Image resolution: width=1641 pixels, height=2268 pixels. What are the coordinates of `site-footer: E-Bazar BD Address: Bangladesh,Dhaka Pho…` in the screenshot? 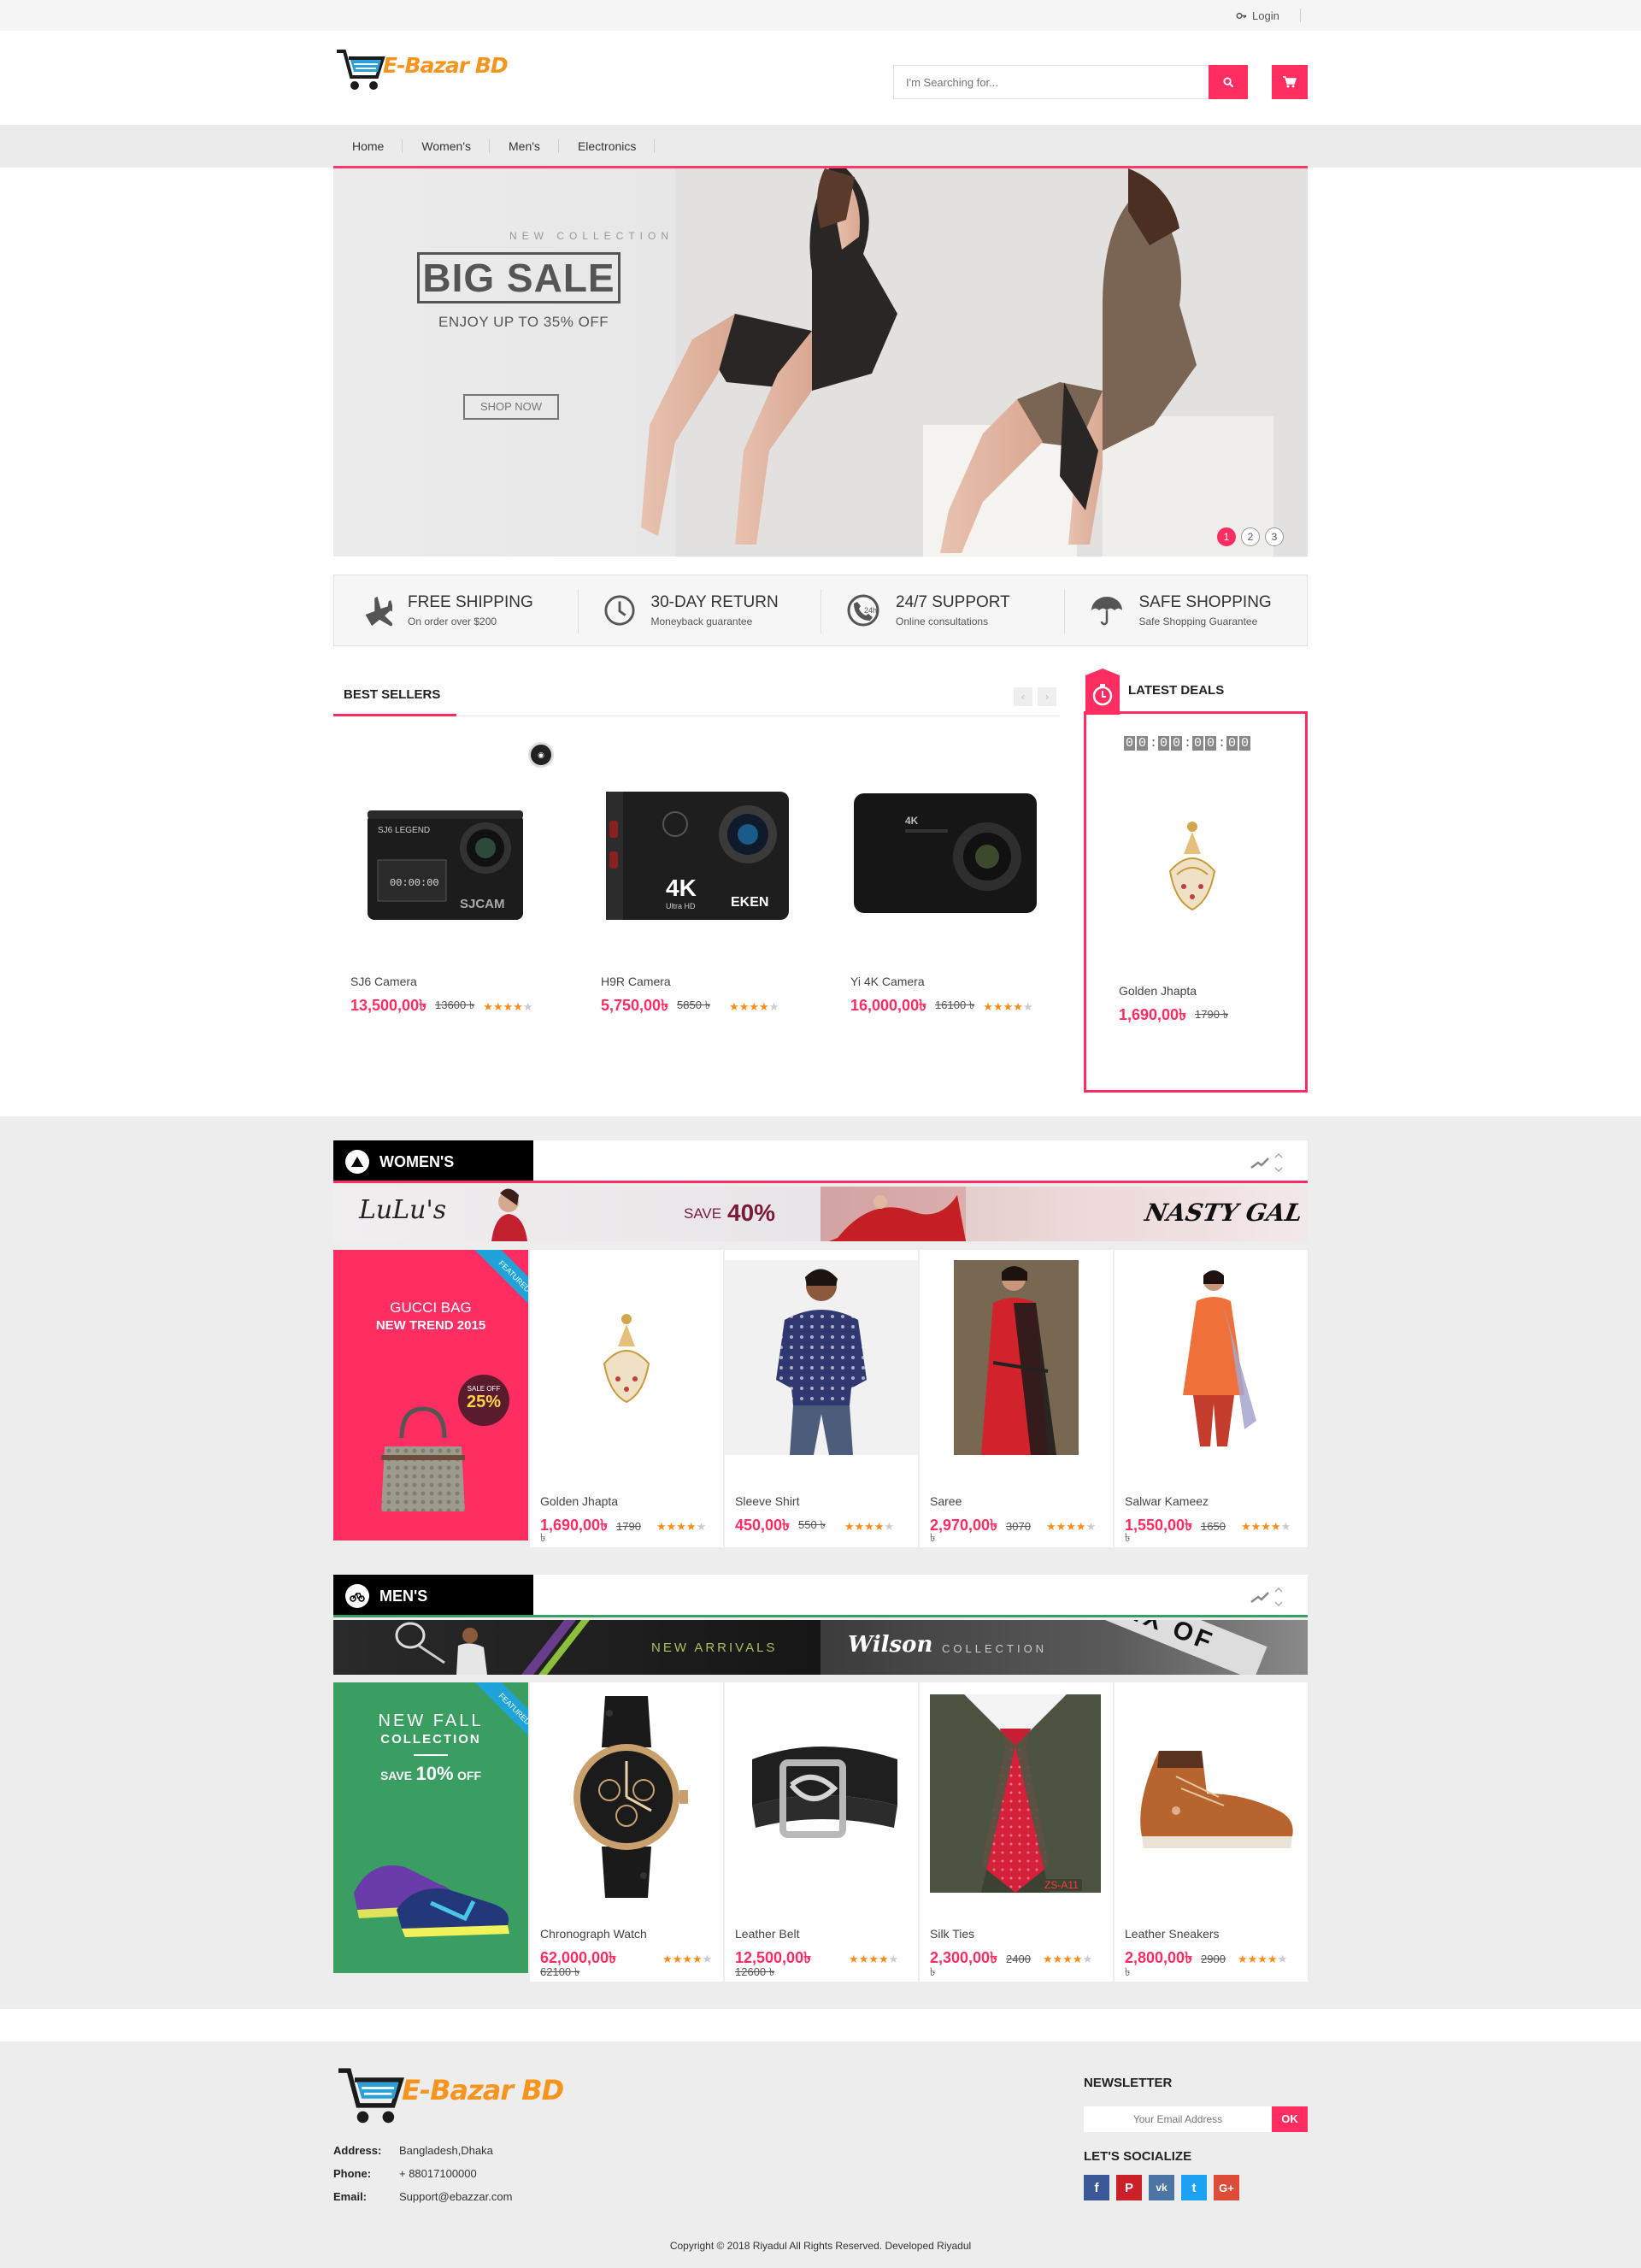 It's located at (820, 2154).